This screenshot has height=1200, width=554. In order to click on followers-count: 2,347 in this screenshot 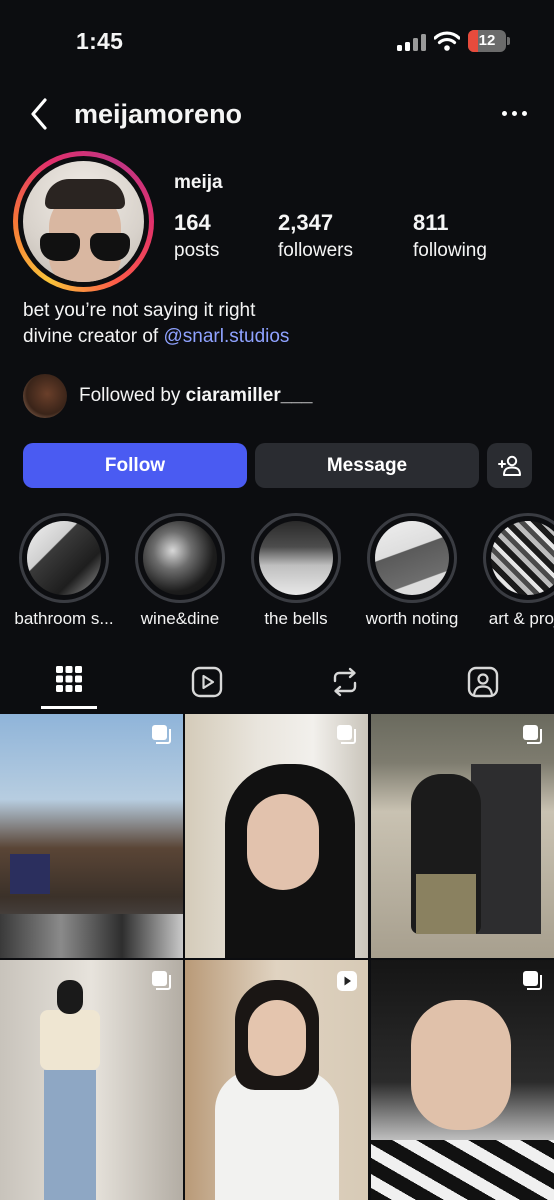, I will do `click(306, 222)`.